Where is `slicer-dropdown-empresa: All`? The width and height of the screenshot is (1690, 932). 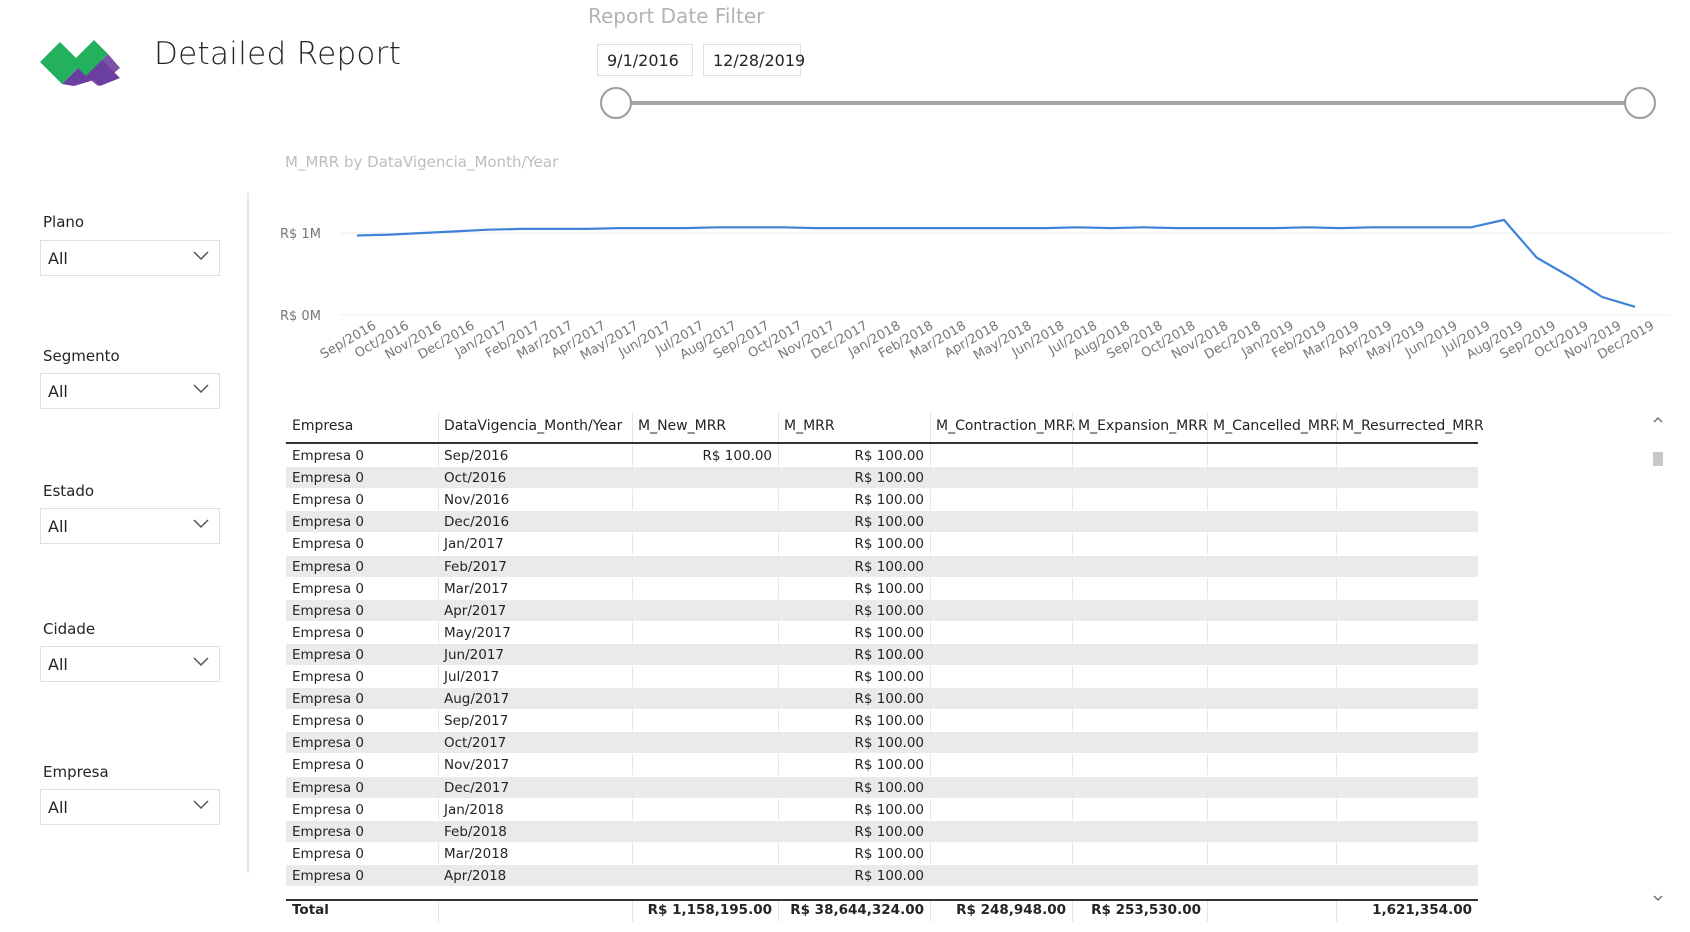
slicer-dropdown-empresa: All is located at coordinates (130, 807).